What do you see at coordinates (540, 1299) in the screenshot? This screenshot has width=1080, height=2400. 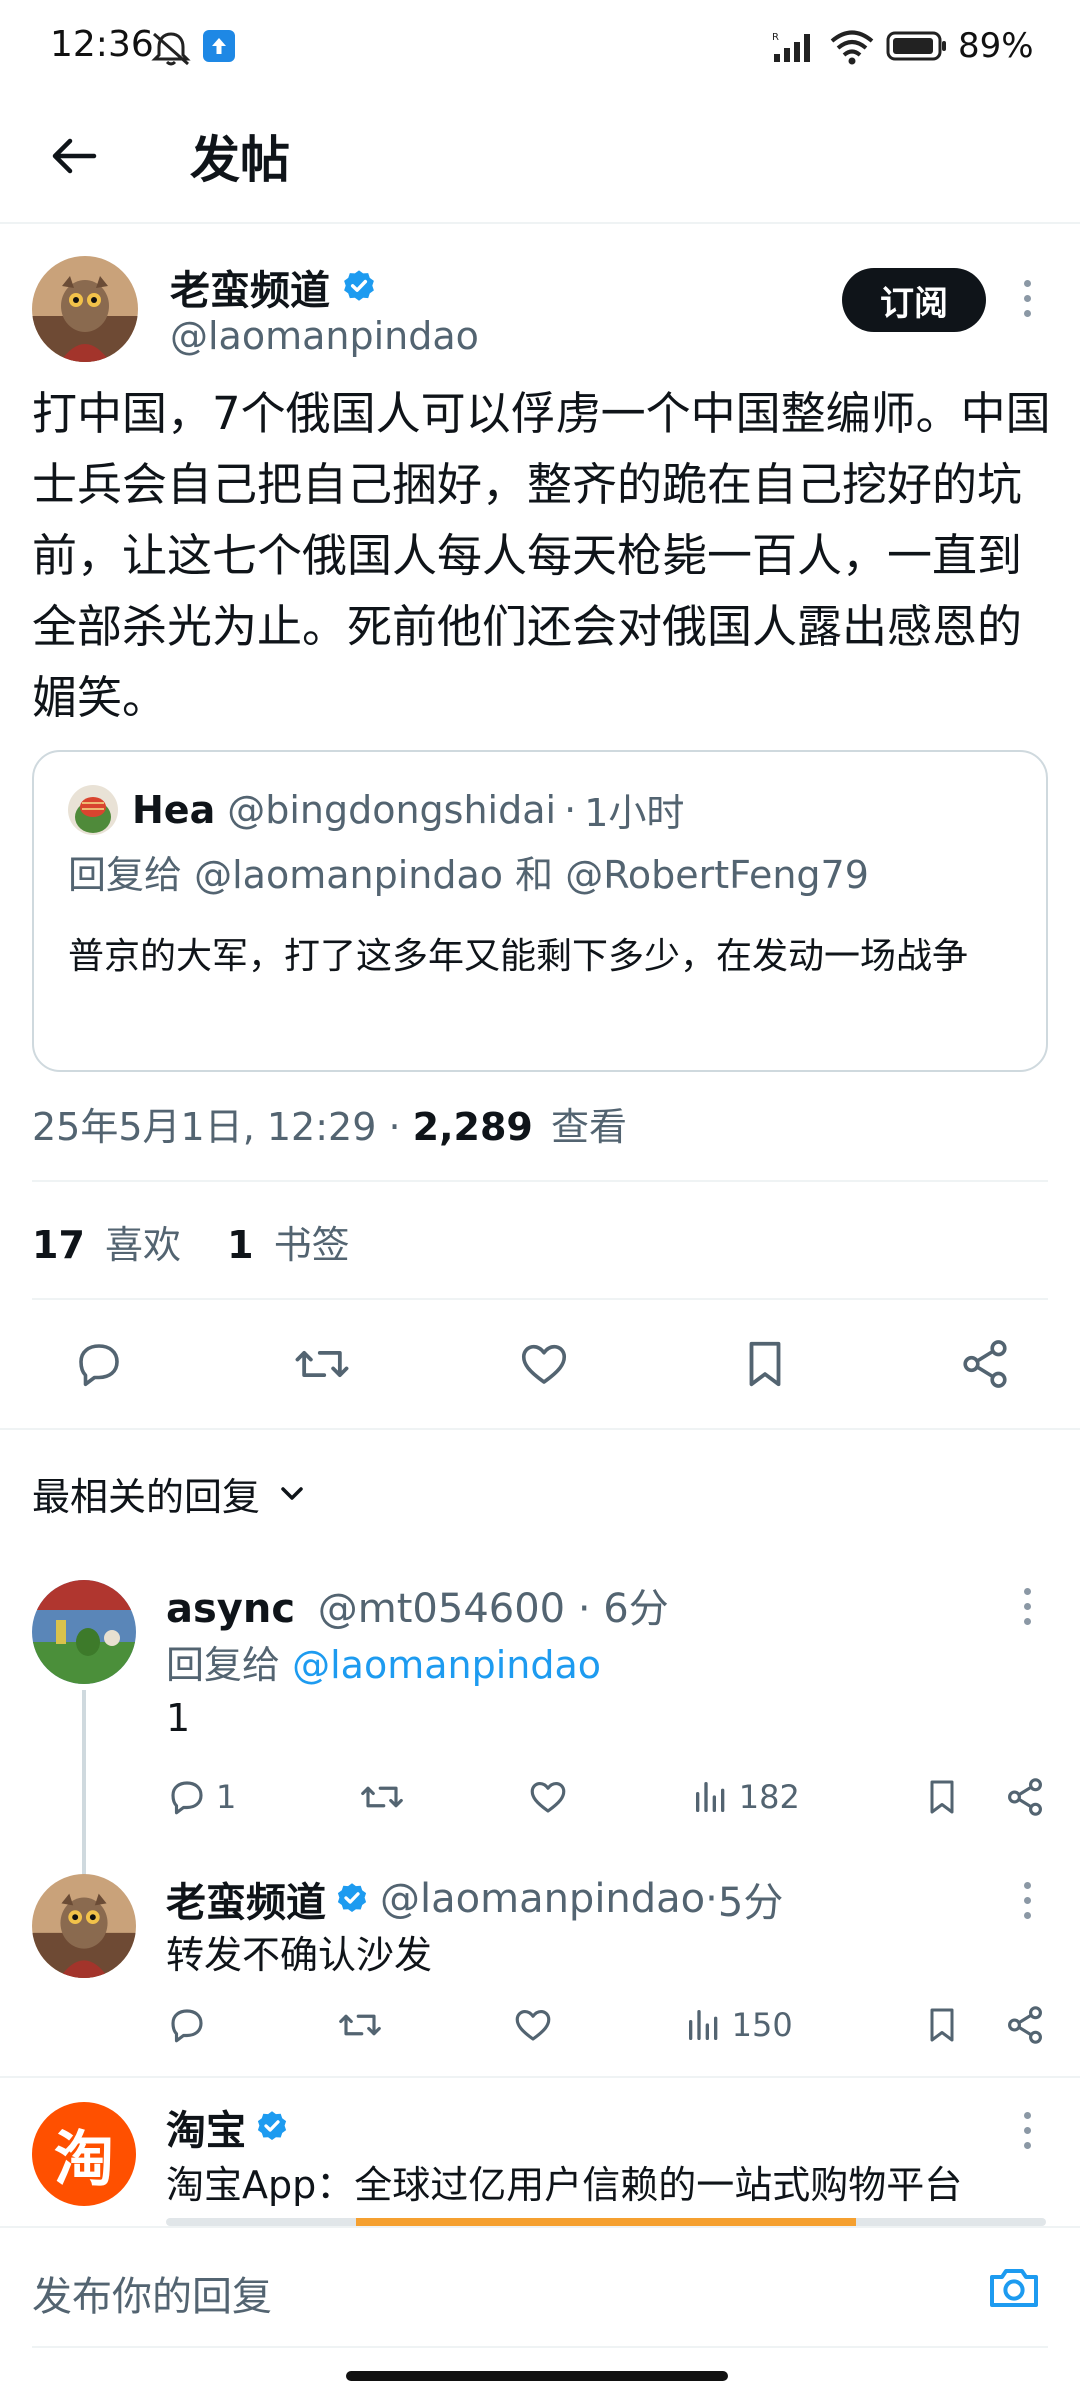 I see `stats-divider` at bounding box center [540, 1299].